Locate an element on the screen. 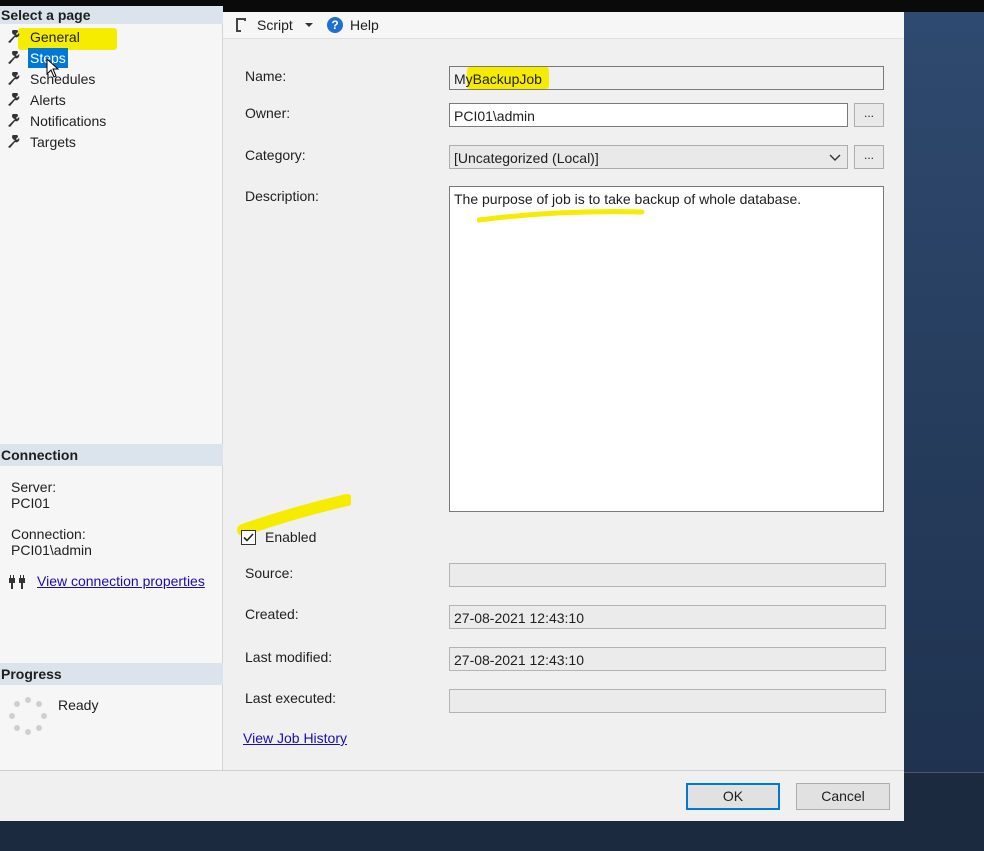 The image size is (984, 851). created-field: 27-08-2021 12:43:10 is located at coordinates (667, 617).